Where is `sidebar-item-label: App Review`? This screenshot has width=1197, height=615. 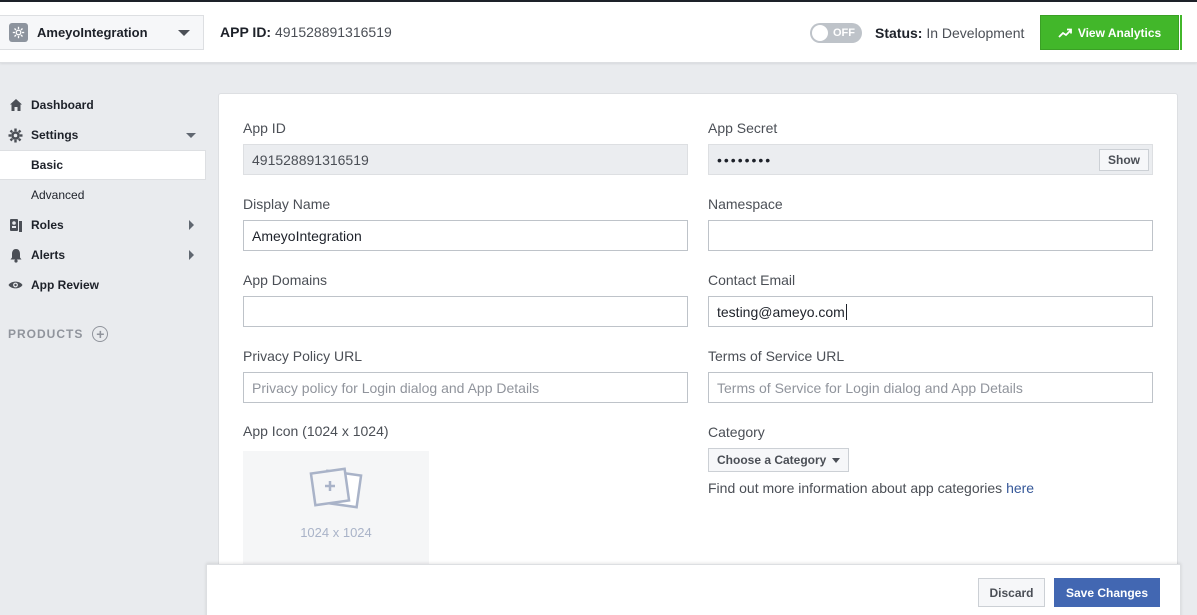 sidebar-item-label: App Review is located at coordinates (65, 285).